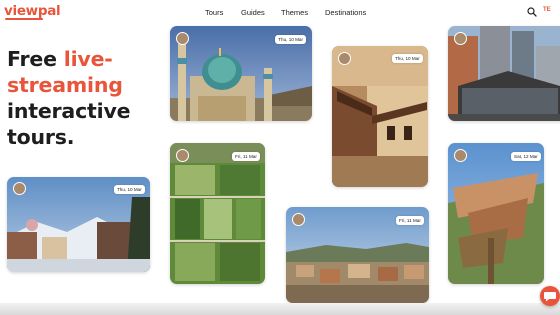  I want to click on tour-card-gardens: Fri, 11 Mar, so click(217, 213).